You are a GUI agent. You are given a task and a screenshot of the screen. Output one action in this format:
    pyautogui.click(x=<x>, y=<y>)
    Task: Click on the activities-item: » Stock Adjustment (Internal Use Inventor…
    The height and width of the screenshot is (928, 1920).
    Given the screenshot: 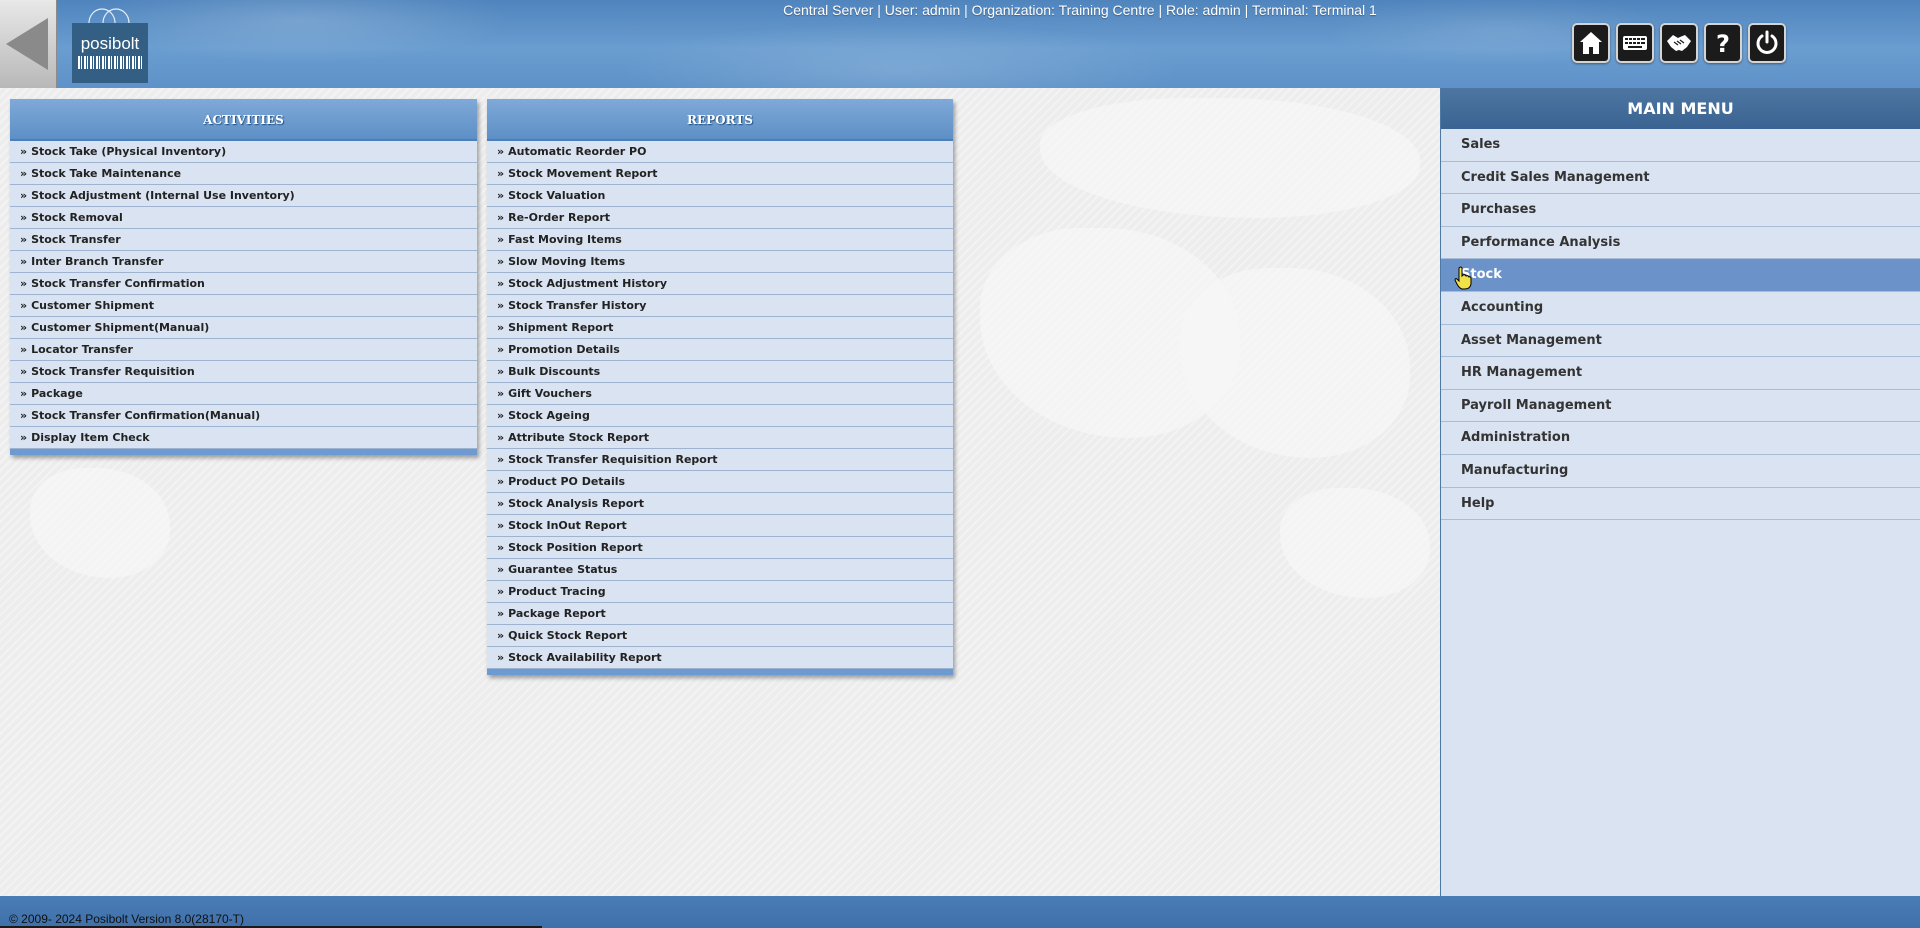 What is the action you would take?
    pyautogui.click(x=243, y=196)
    